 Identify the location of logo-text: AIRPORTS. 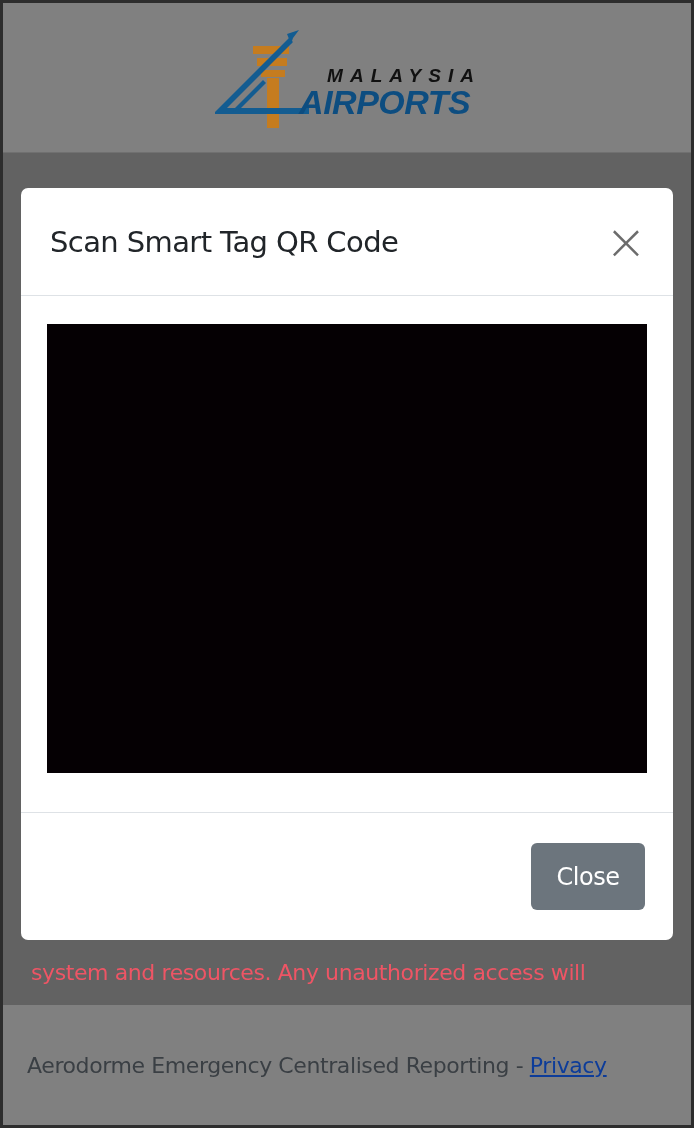
(385, 101).